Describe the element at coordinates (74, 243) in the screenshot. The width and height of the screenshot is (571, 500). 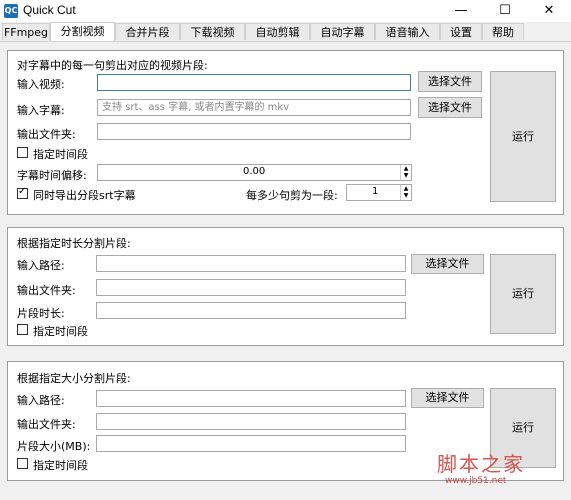
I see `section-title: 根据指定时长分割片段:` at that location.